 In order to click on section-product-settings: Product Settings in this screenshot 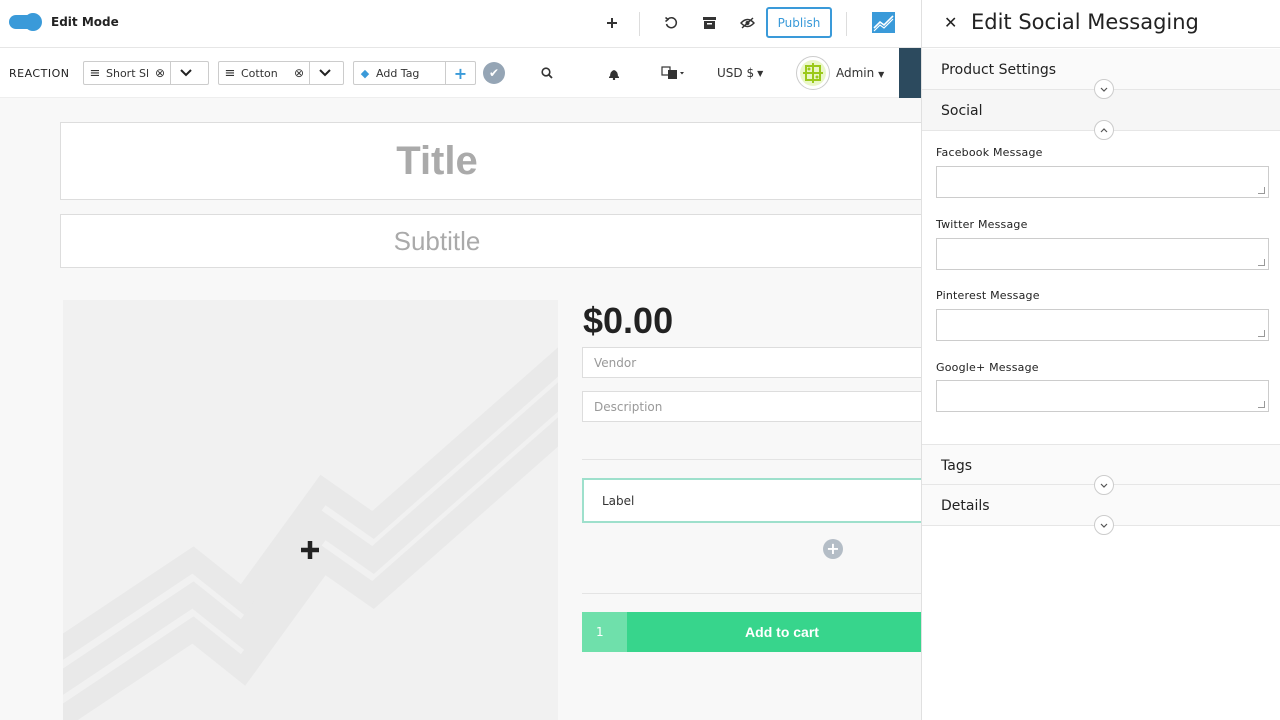, I will do `click(1101, 74)`.